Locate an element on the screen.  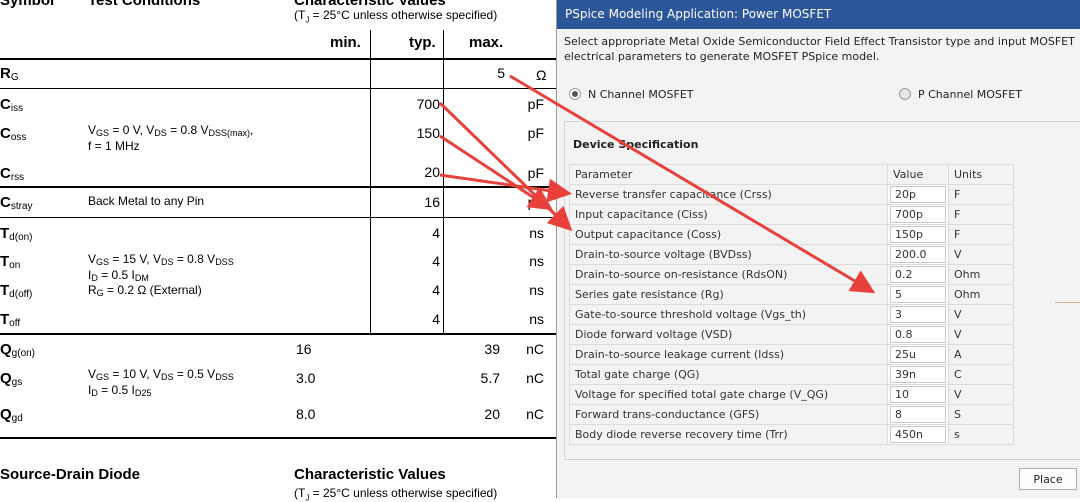
parameter-name: Body diode reverse recovery time (Trr) is located at coordinates (728, 434).